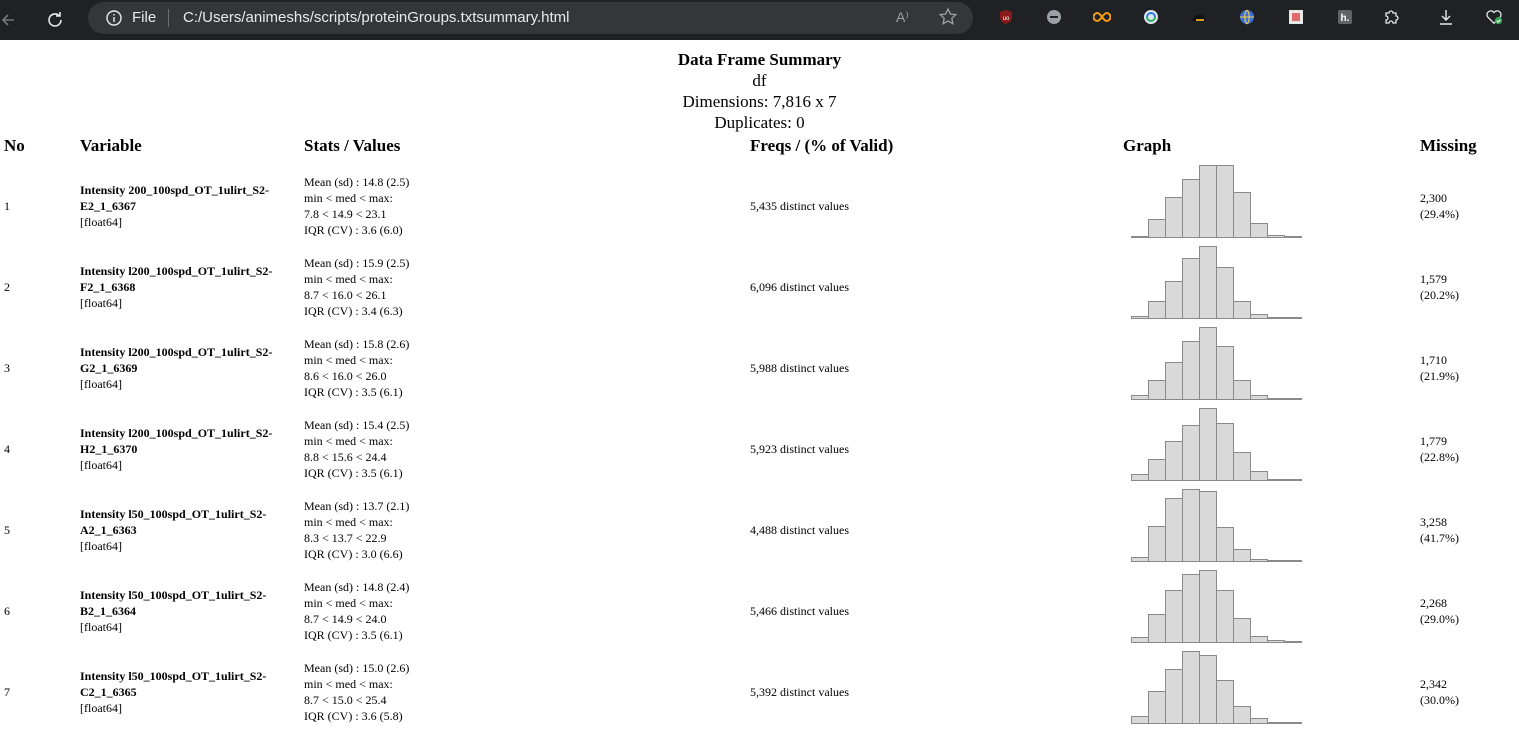 The image size is (1519, 751). Describe the element at coordinates (175, 190) in the screenshot. I see `variable-name-line1: Intensity 200_100spd_OT_1ulirt_S2-` at that location.